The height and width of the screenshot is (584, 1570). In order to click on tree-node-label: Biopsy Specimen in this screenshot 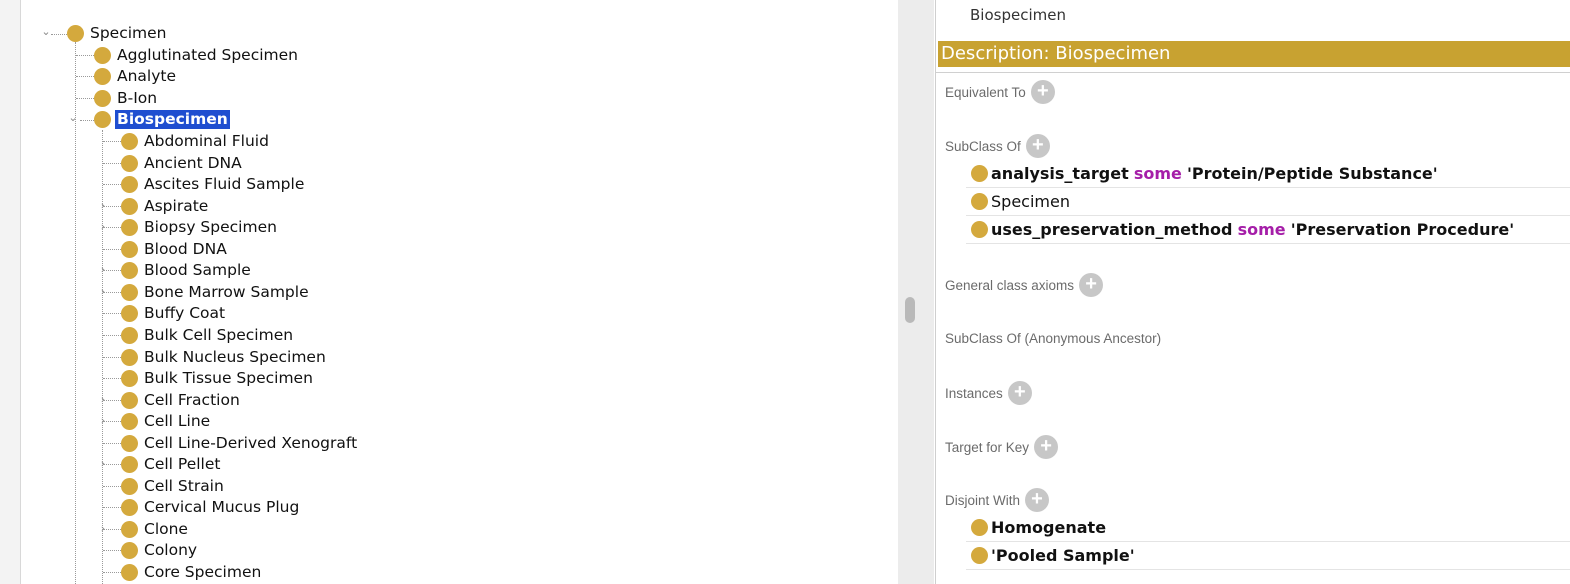, I will do `click(210, 227)`.